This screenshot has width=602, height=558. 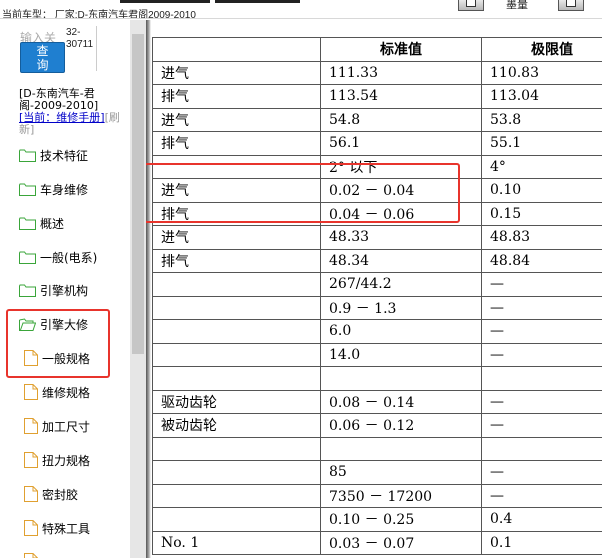 I want to click on table-row: 7350 － 17200—, so click(x=377, y=495).